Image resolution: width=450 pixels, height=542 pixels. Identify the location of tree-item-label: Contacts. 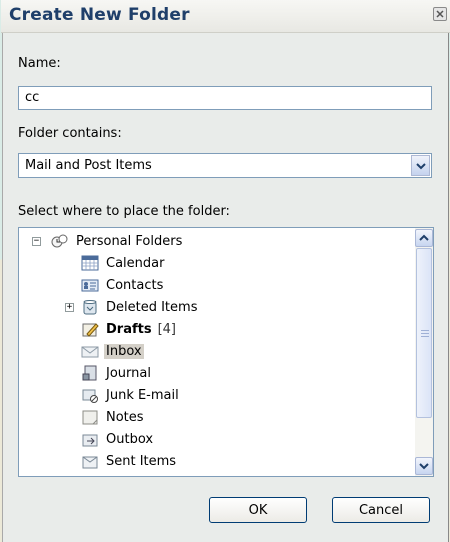
(135, 285).